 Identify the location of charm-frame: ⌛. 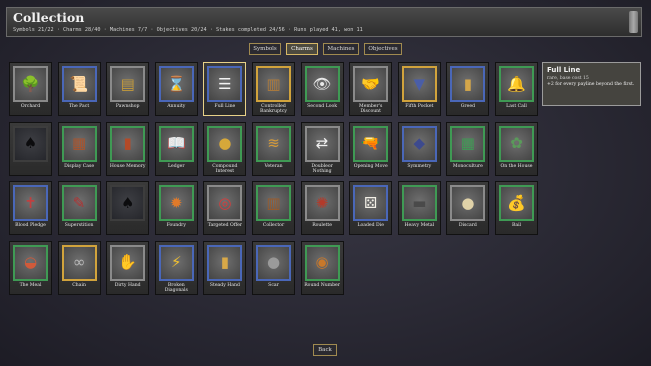
(176, 84).